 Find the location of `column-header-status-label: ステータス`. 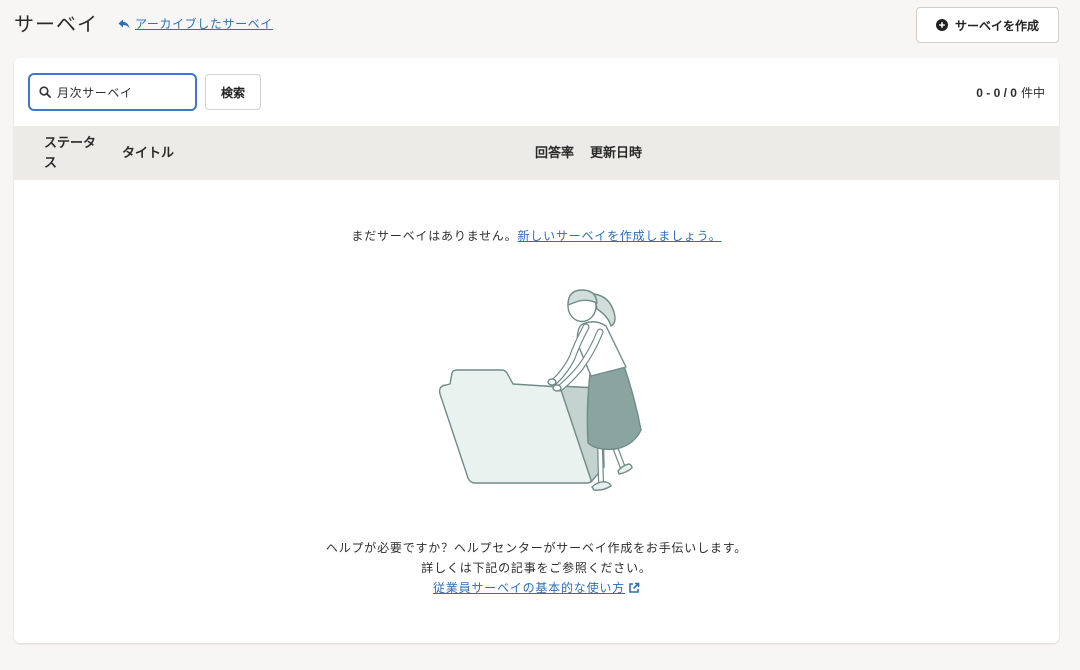

column-header-status-label: ステータス is located at coordinates (70, 152).